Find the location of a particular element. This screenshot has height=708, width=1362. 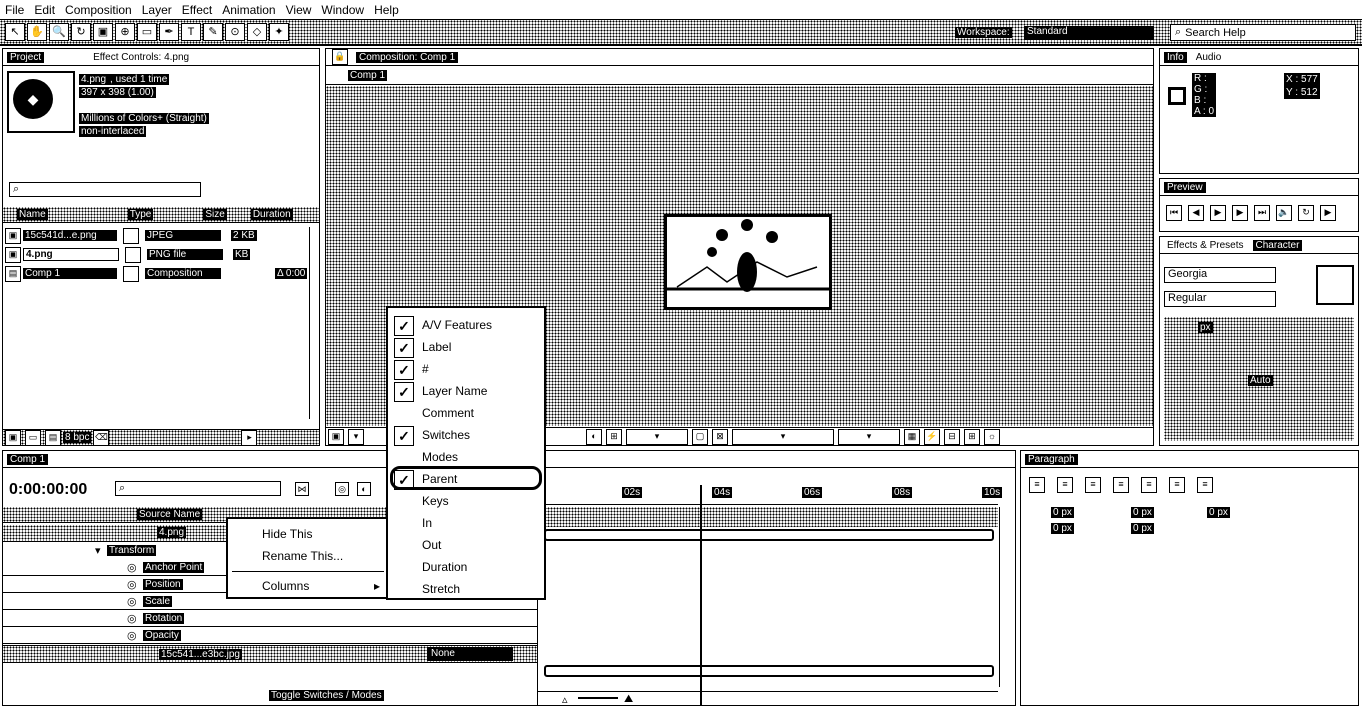

last-frame-icon: ⏭ is located at coordinates (1262, 213).